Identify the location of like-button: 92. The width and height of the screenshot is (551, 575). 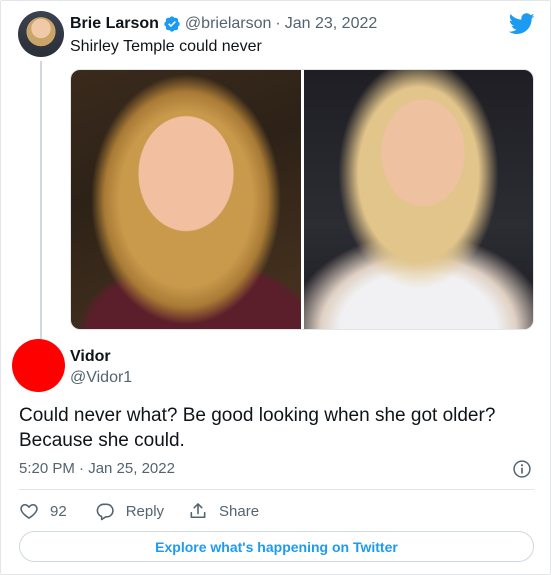
(43, 511).